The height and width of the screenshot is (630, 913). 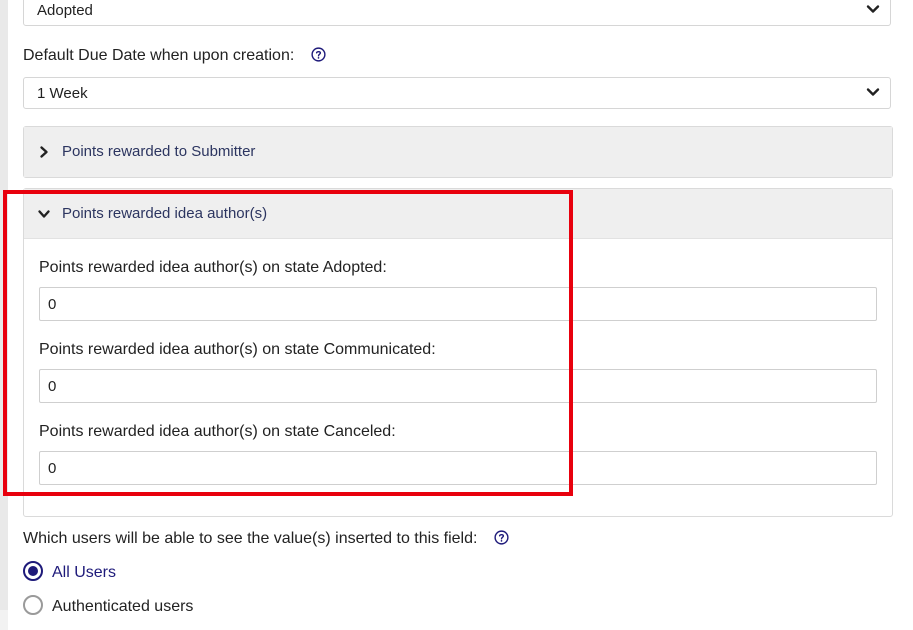 What do you see at coordinates (33, 571) in the screenshot?
I see `radio-all-users-control` at bounding box center [33, 571].